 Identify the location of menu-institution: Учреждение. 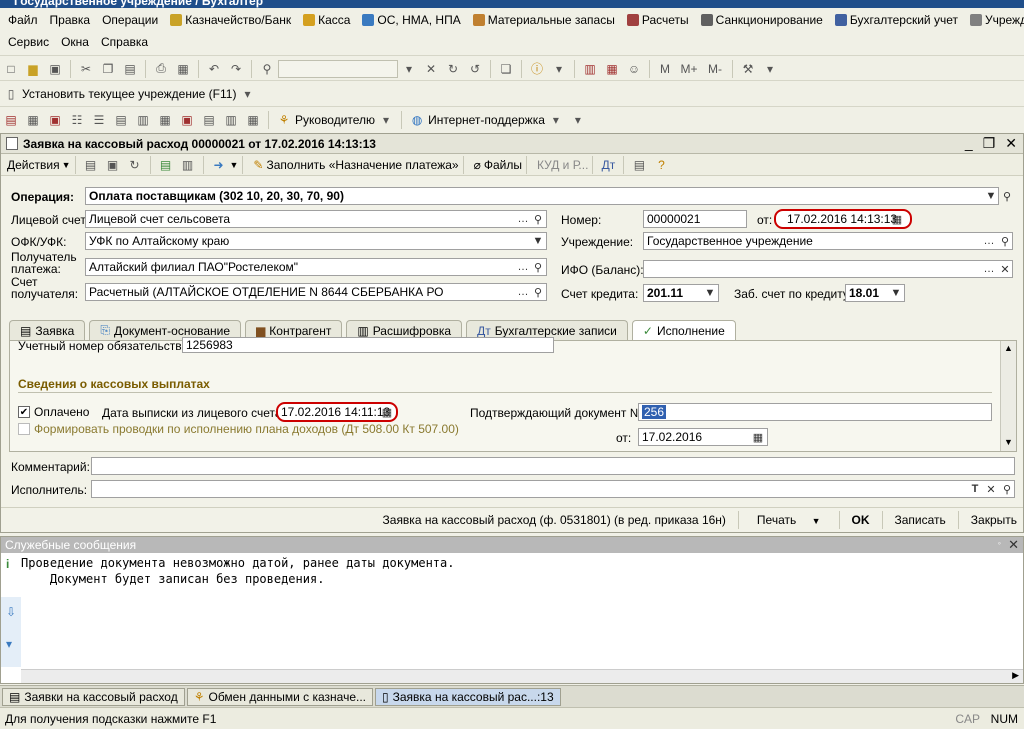
(996, 20).